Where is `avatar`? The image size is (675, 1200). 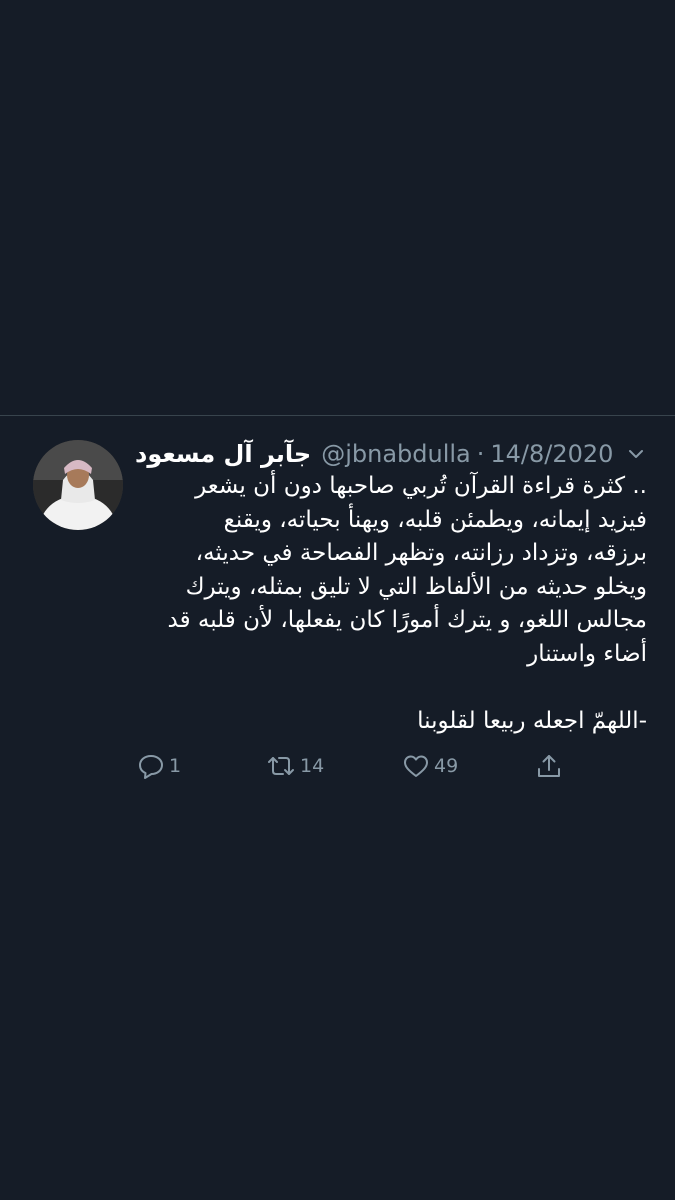
avatar is located at coordinates (78, 485).